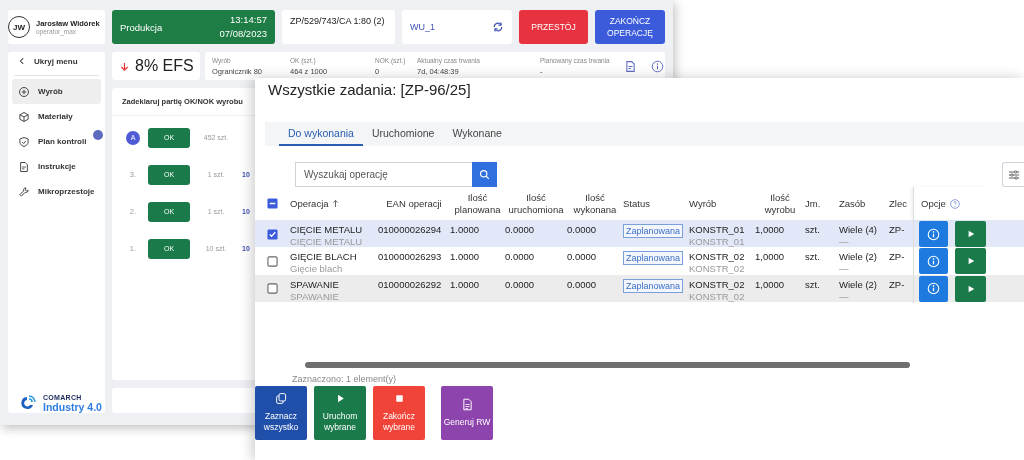  Describe the element at coordinates (630, 27) in the screenshot. I see `finish-button: ZAKOŃCZ OPERACJĘ` at that location.